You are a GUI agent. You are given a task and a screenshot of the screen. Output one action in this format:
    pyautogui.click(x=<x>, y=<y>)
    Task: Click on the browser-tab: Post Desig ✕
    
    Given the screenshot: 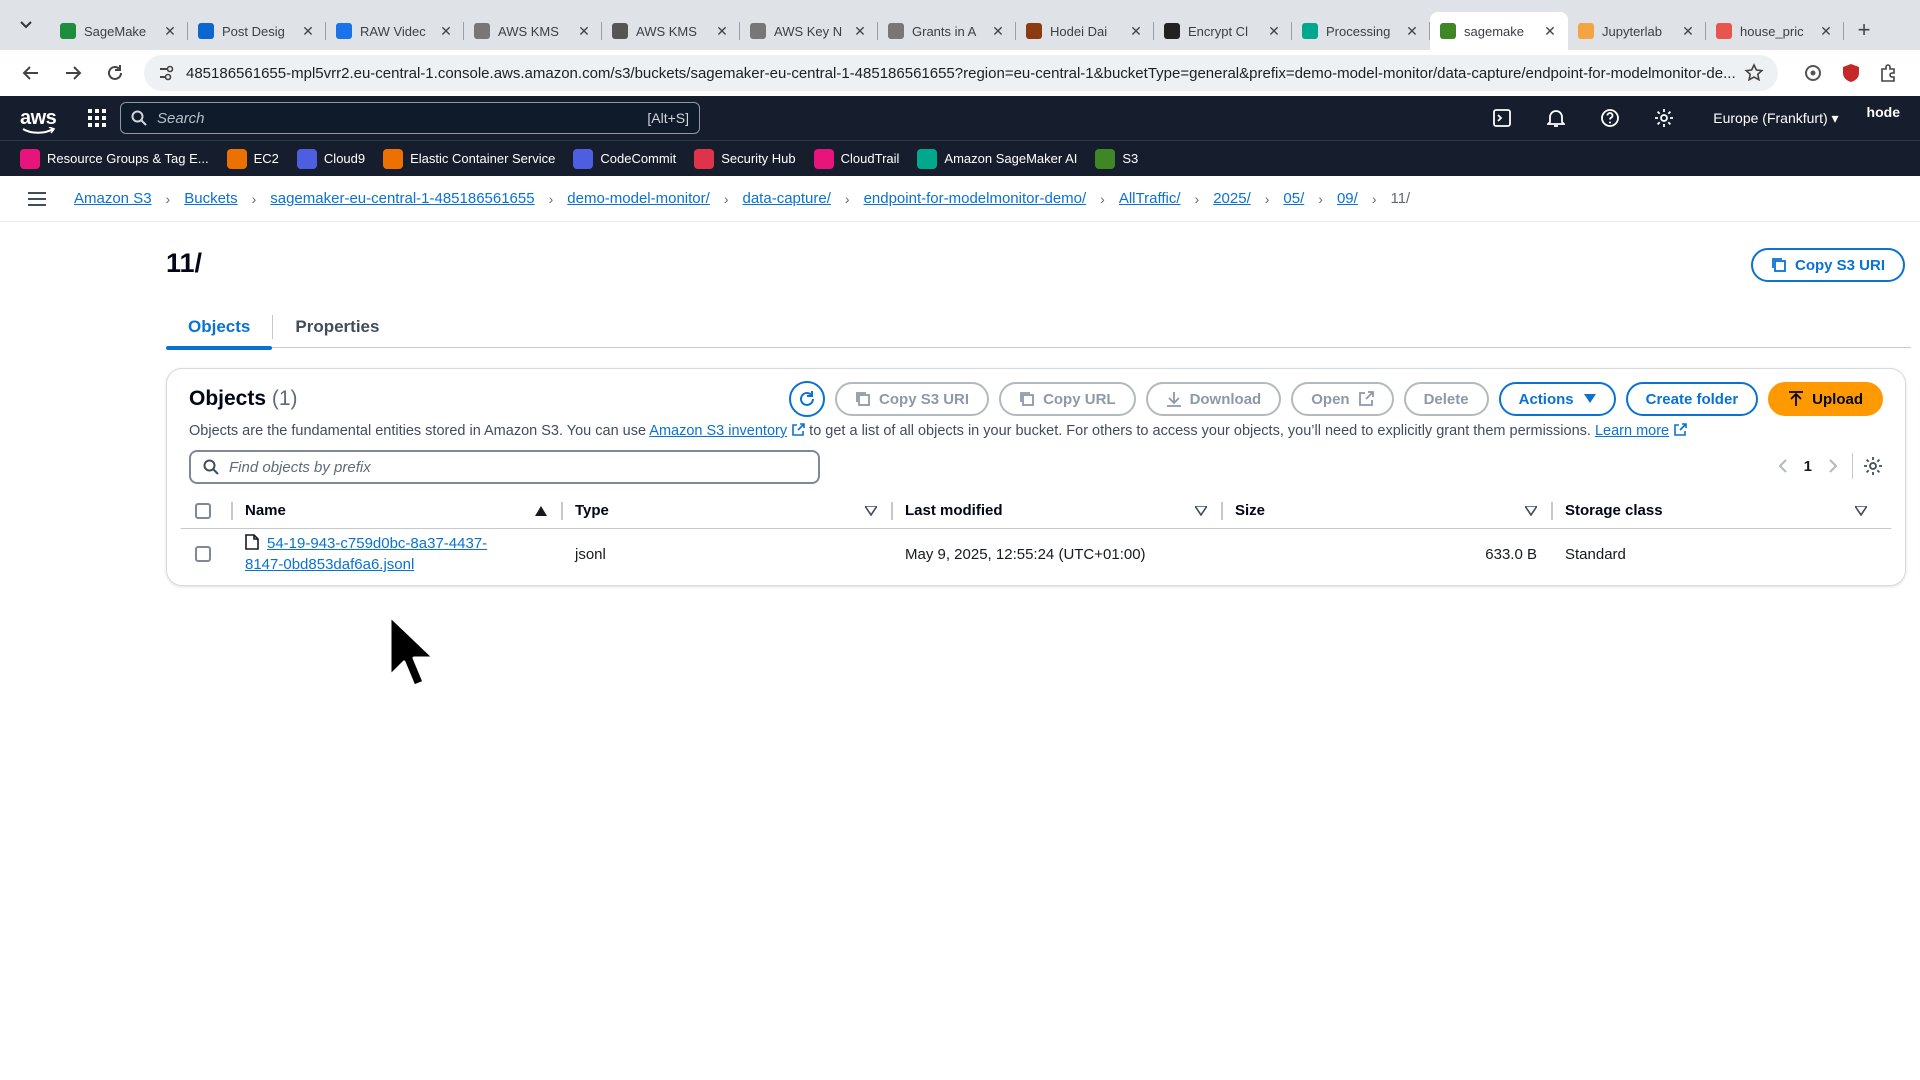 What is the action you would take?
    pyautogui.click(x=257, y=31)
    